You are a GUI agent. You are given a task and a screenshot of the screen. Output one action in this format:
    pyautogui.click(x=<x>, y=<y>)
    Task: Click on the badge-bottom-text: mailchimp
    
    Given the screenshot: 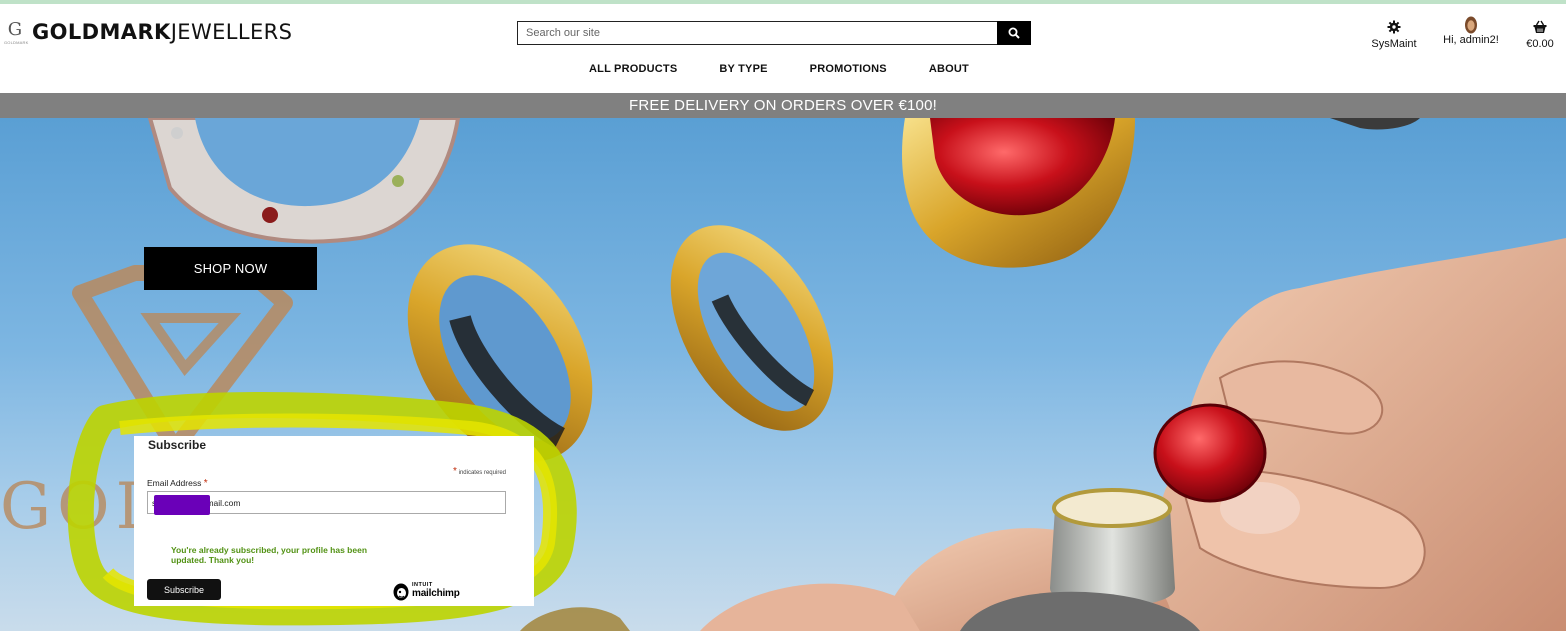 What is the action you would take?
    pyautogui.click(x=436, y=593)
    